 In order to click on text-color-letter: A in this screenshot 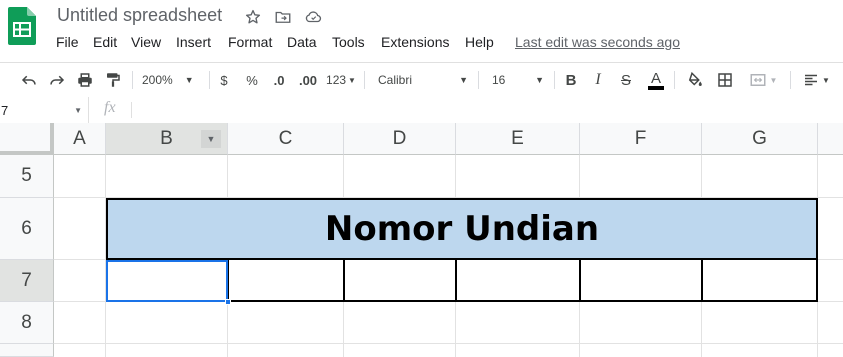, I will do `click(655, 80)`.